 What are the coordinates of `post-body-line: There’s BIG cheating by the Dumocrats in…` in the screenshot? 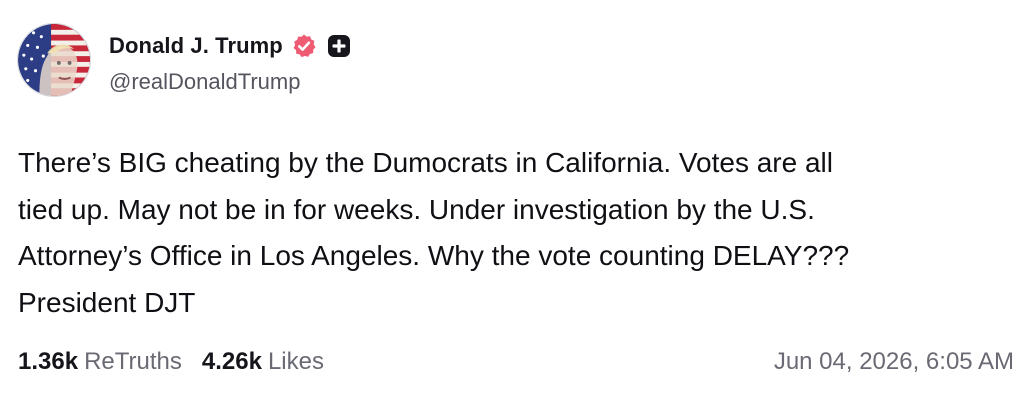 It's located at (425, 162).